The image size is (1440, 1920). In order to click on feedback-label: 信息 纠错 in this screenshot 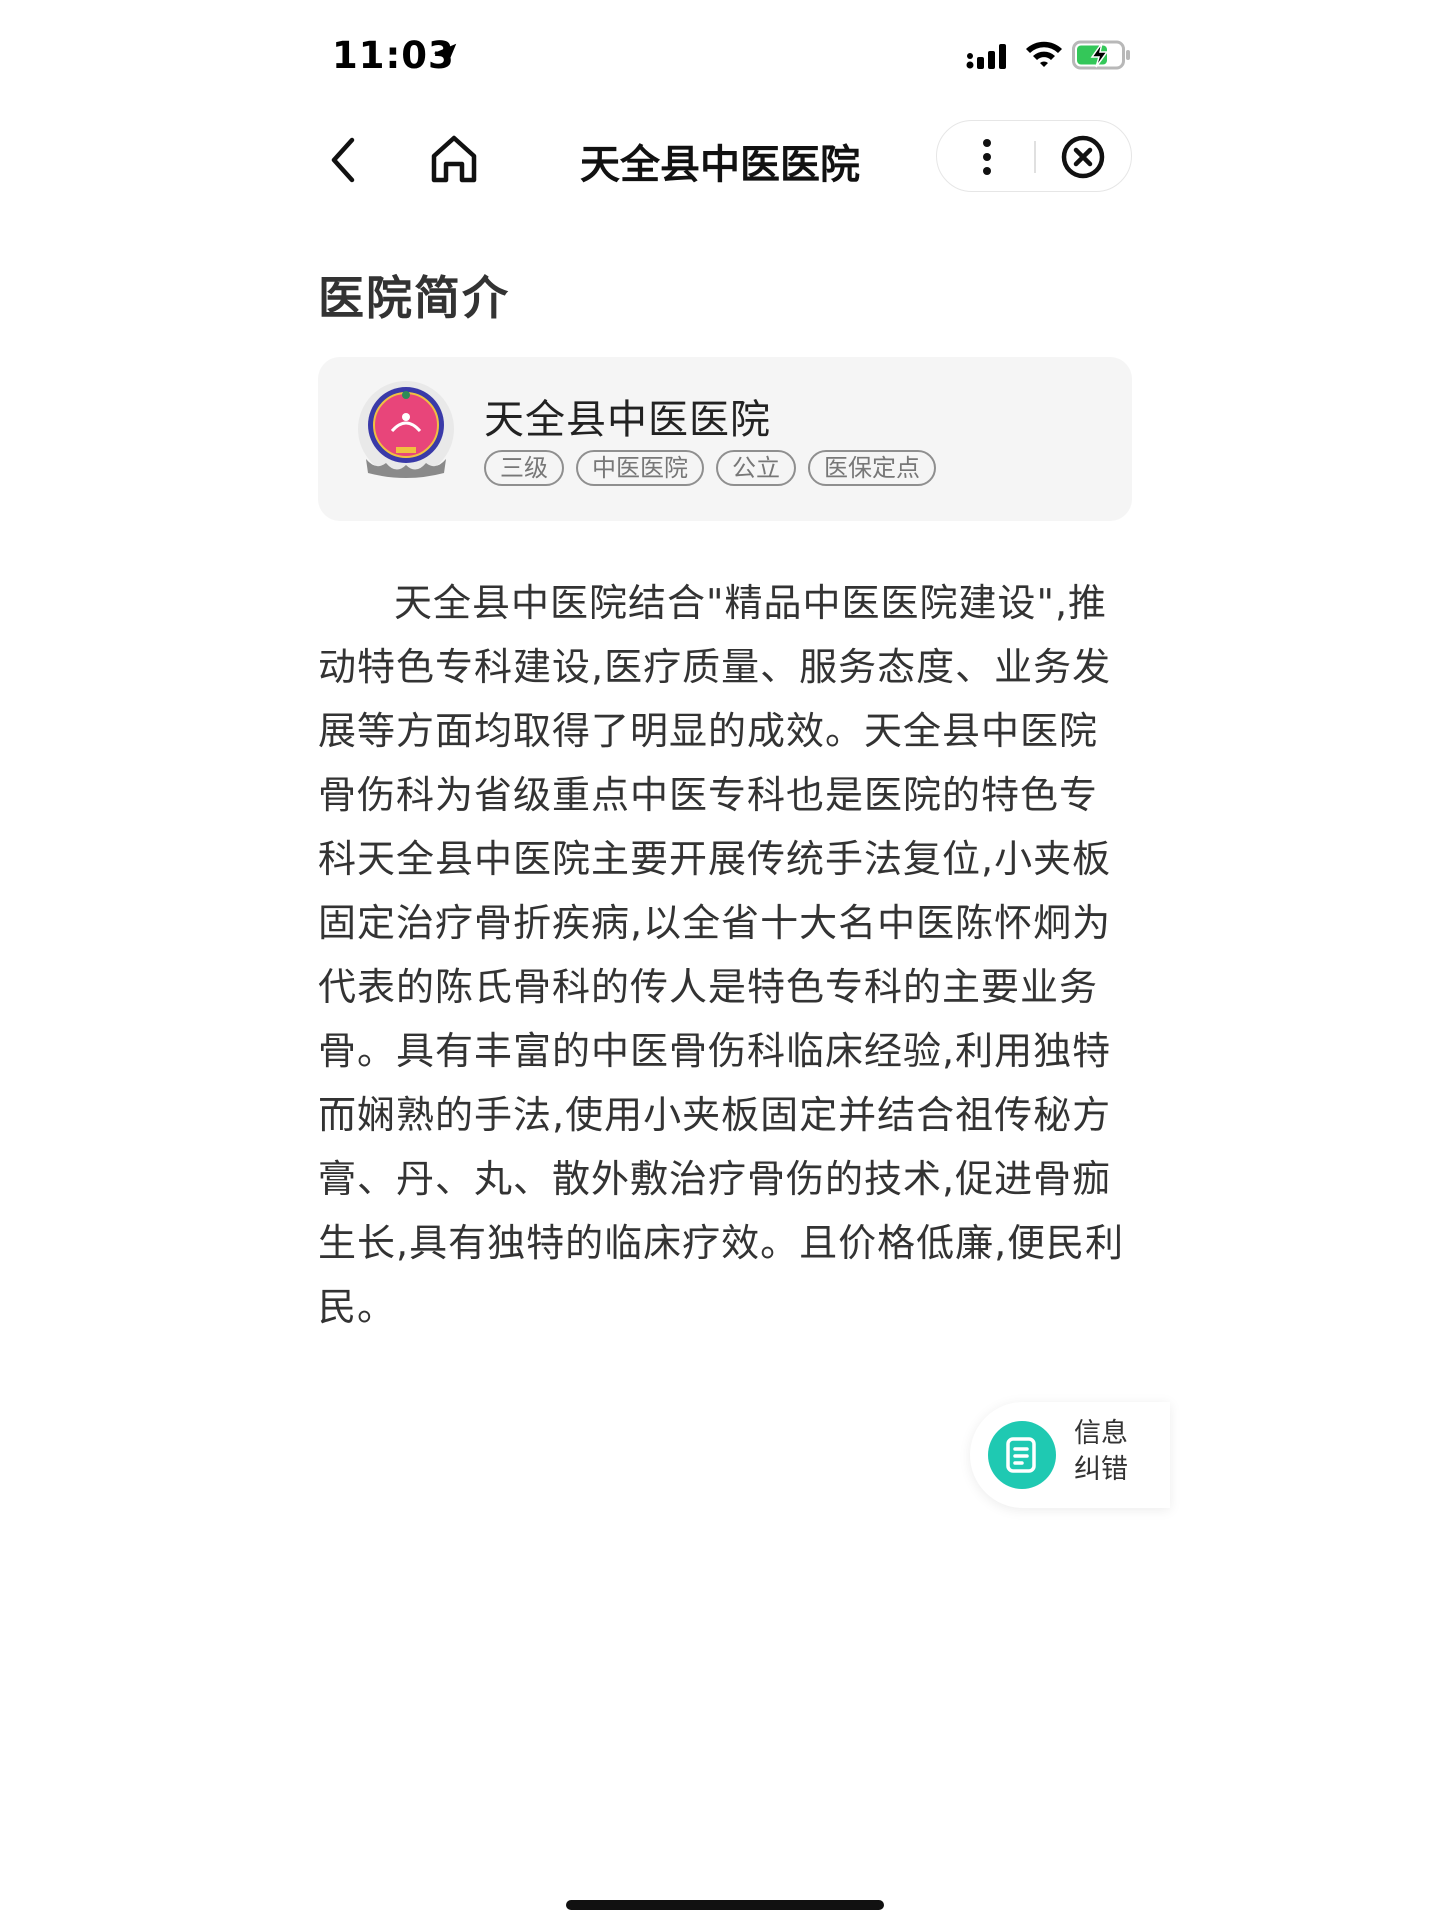, I will do `click(1109, 1452)`.